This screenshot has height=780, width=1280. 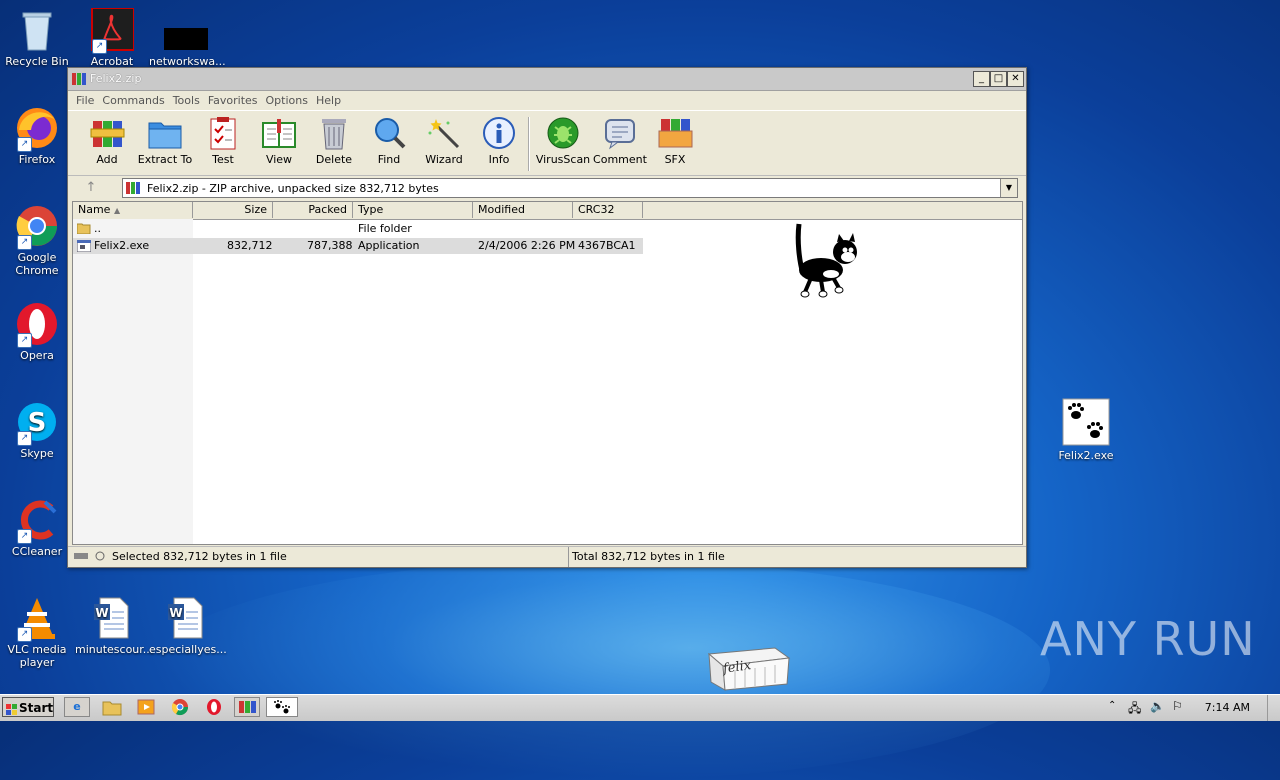 What do you see at coordinates (1177, 706) in the screenshot?
I see `action-center-flag-icon: ⚐` at bounding box center [1177, 706].